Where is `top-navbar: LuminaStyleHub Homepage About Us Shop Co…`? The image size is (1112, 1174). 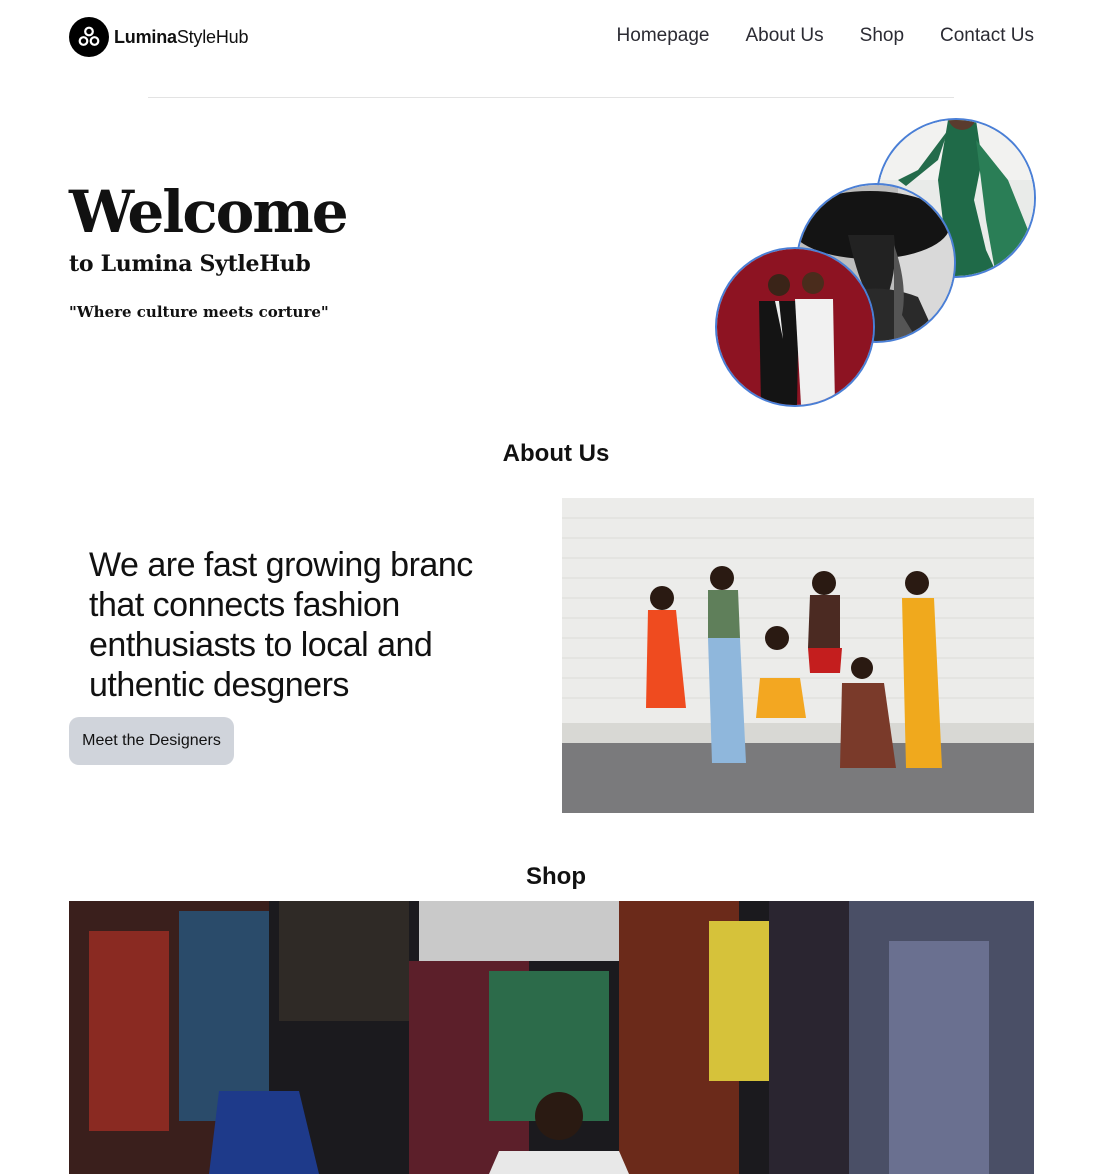
top-navbar: LuminaStyleHub Homepage About Us Shop Co… is located at coordinates (551, 37).